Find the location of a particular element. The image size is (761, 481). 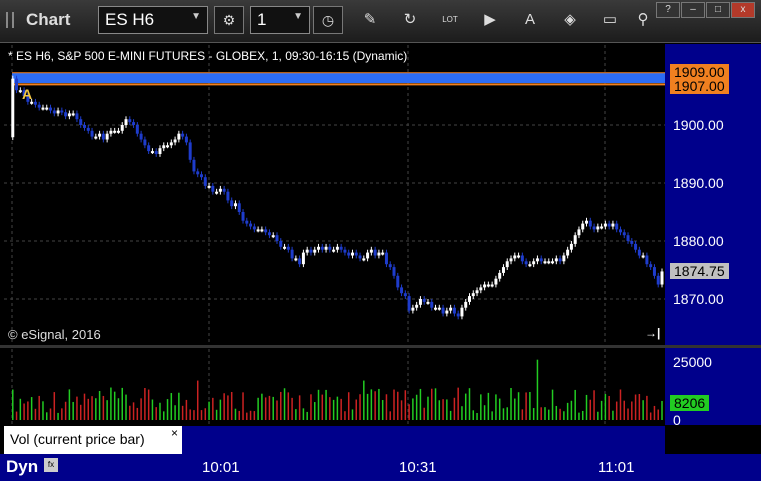

price-tick: 1870.00 is located at coordinates (698, 299).